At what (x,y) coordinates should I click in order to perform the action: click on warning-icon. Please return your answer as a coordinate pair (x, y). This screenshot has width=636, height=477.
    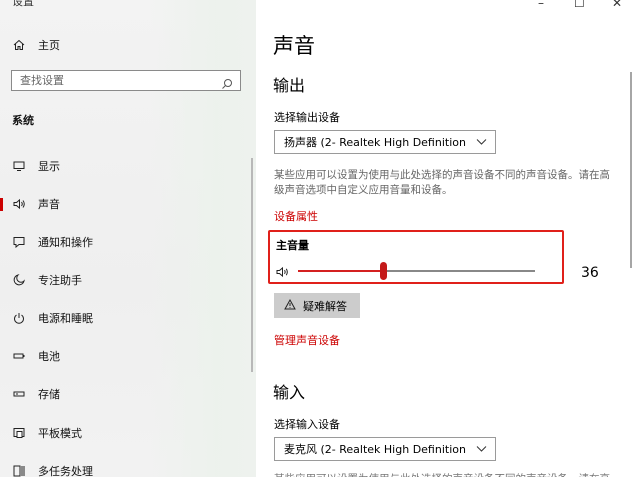
    Looking at the image, I should click on (290, 305).